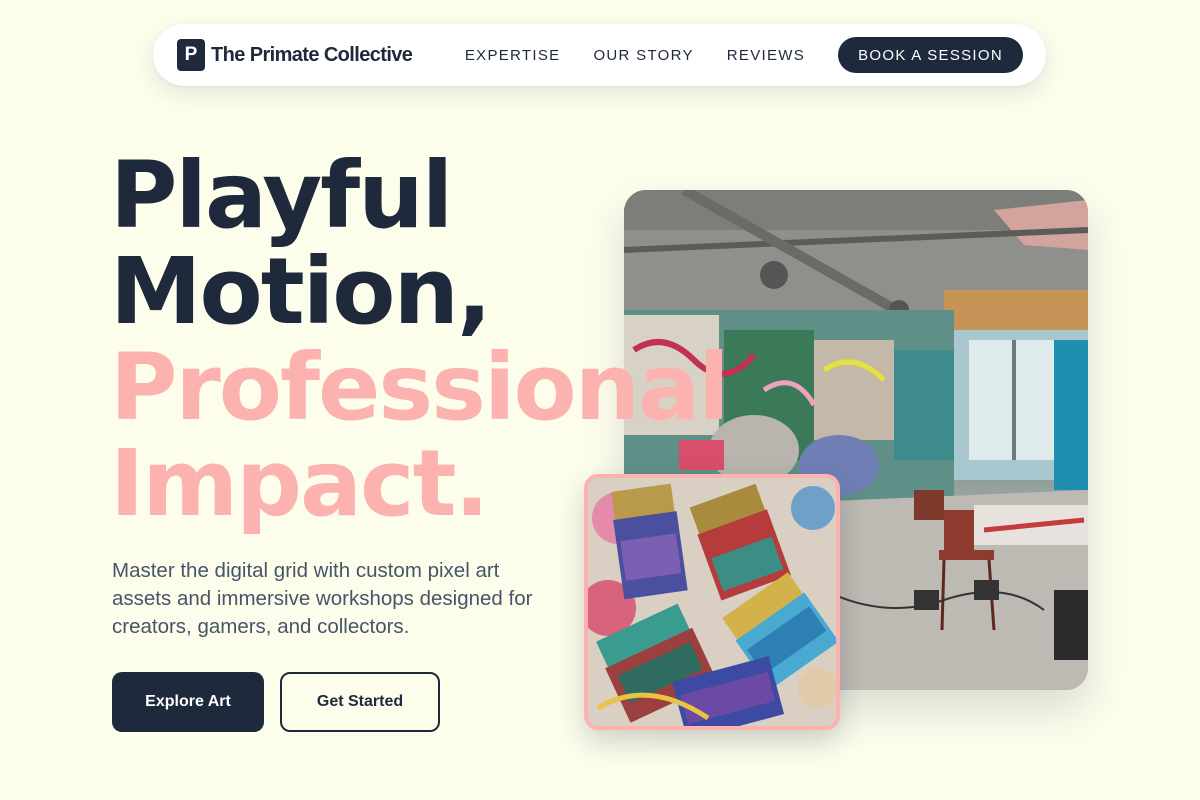 The image size is (1200, 800). What do you see at coordinates (513, 55) in the screenshot?
I see `nav-link-expertise: EXPERTISE` at bounding box center [513, 55].